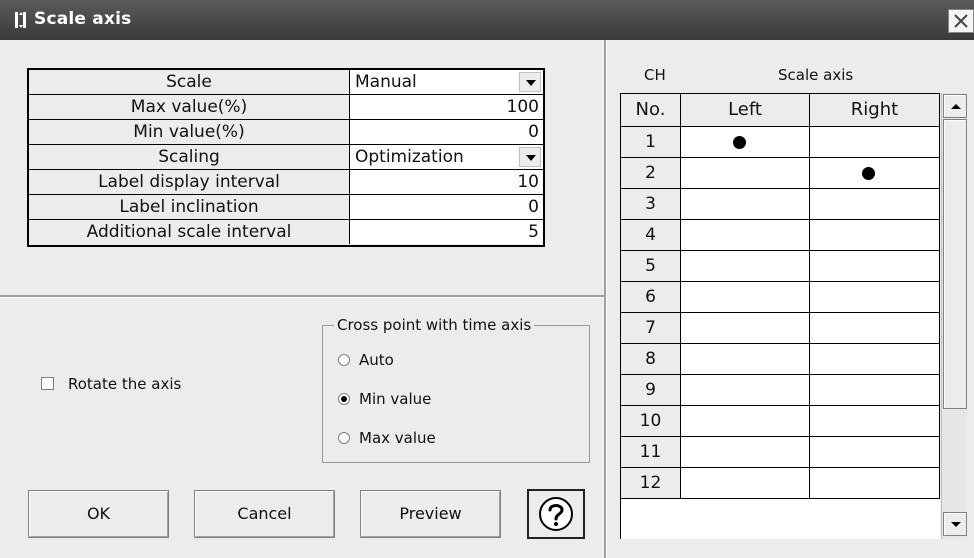 This screenshot has width=974, height=558. Describe the element at coordinates (409, 157) in the screenshot. I see `property-value: Optimization` at that location.